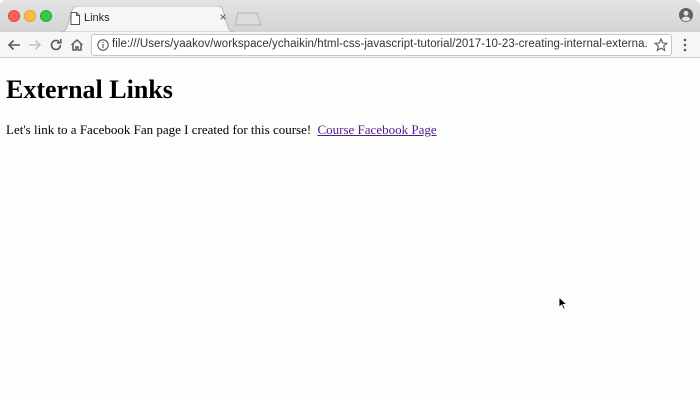 The height and width of the screenshot is (393, 700). I want to click on star-icon, so click(661, 45).